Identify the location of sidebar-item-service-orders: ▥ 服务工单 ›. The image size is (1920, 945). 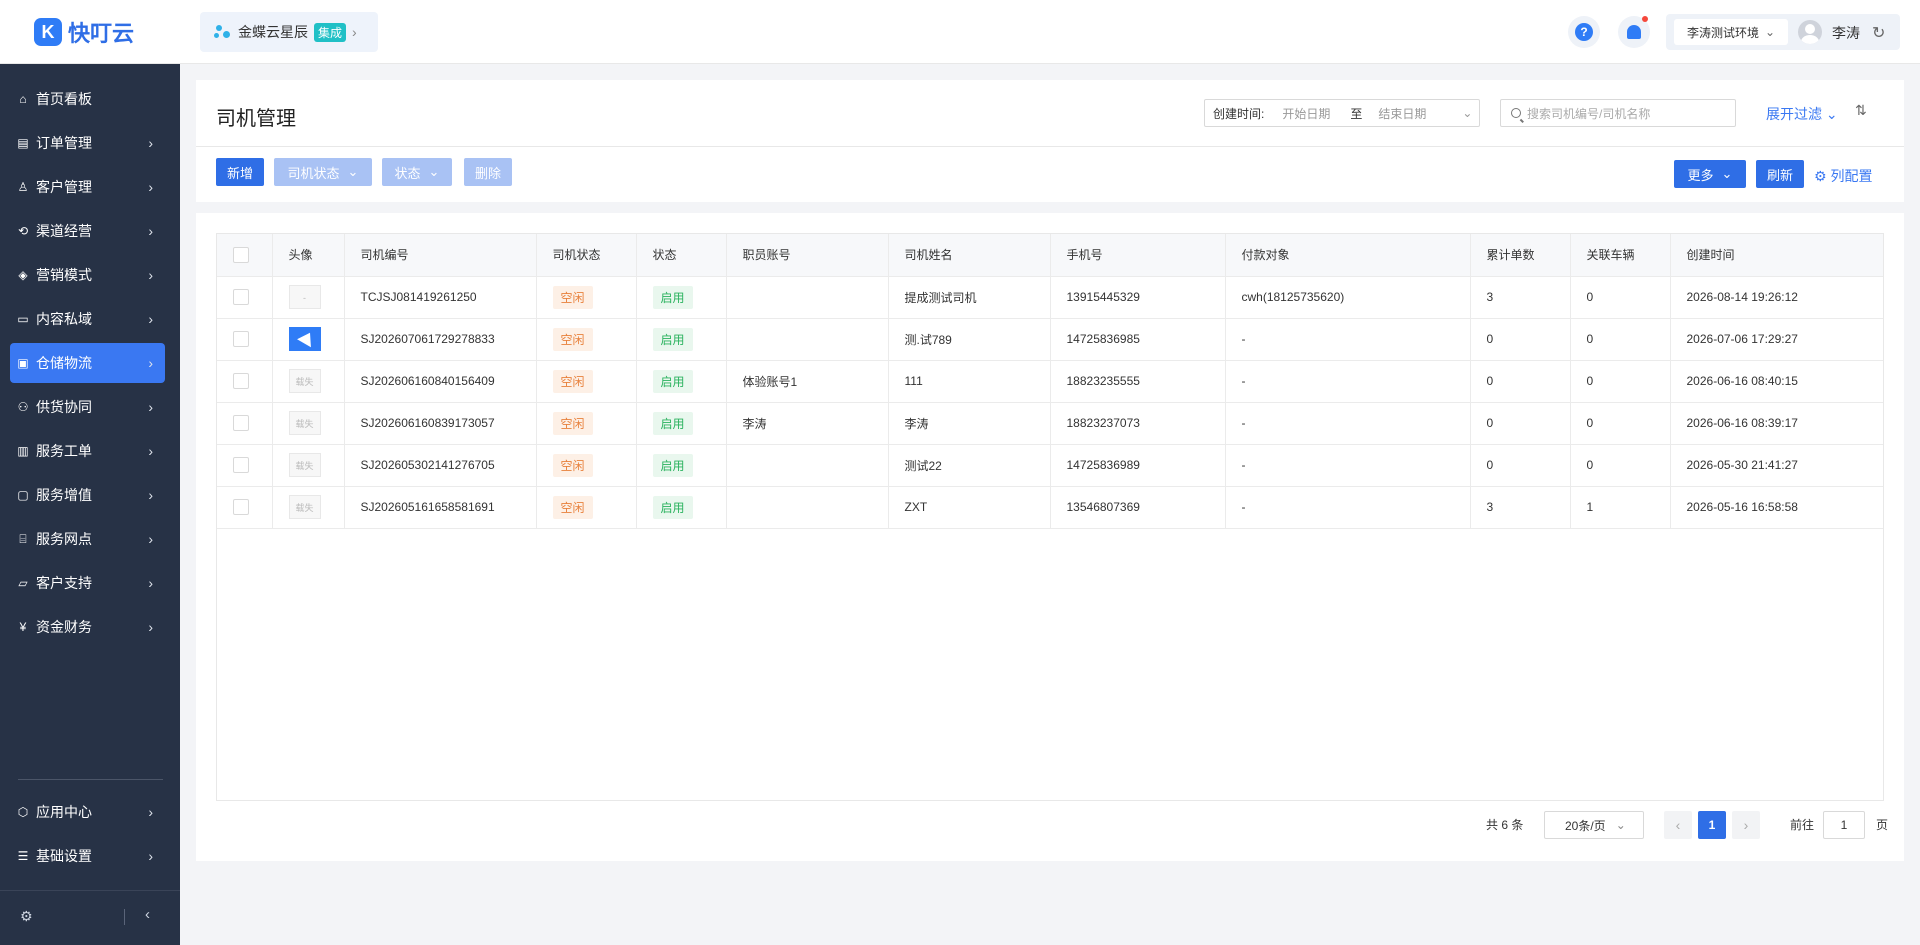
(87, 451).